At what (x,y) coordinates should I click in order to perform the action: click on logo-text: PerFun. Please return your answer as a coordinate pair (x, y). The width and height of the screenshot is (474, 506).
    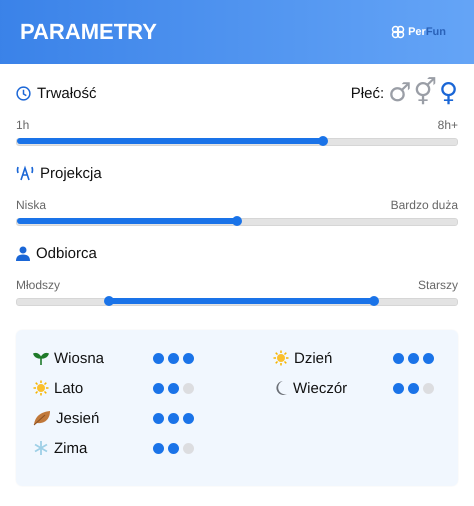
    Looking at the image, I should click on (427, 32).